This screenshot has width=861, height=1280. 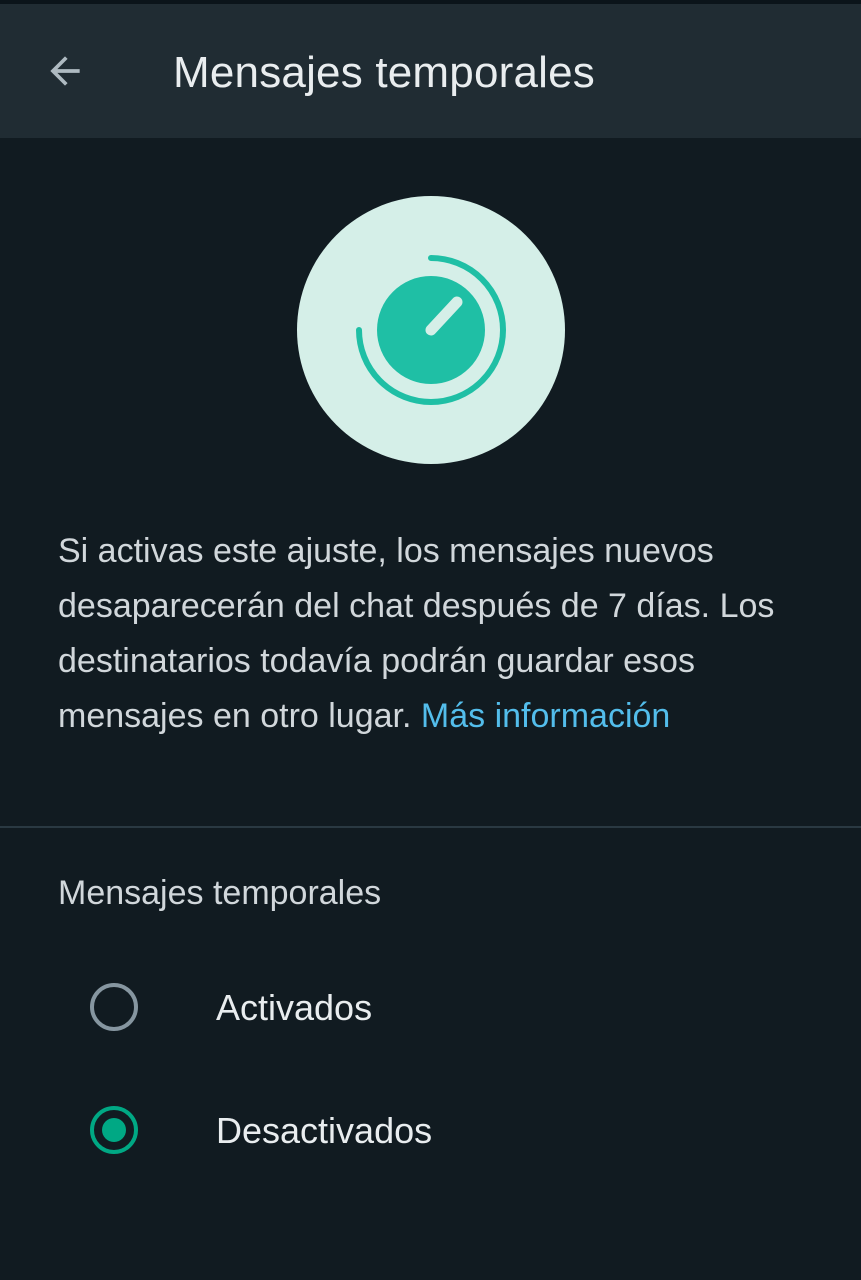 I want to click on arrow-back-icon, so click(x=65, y=71).